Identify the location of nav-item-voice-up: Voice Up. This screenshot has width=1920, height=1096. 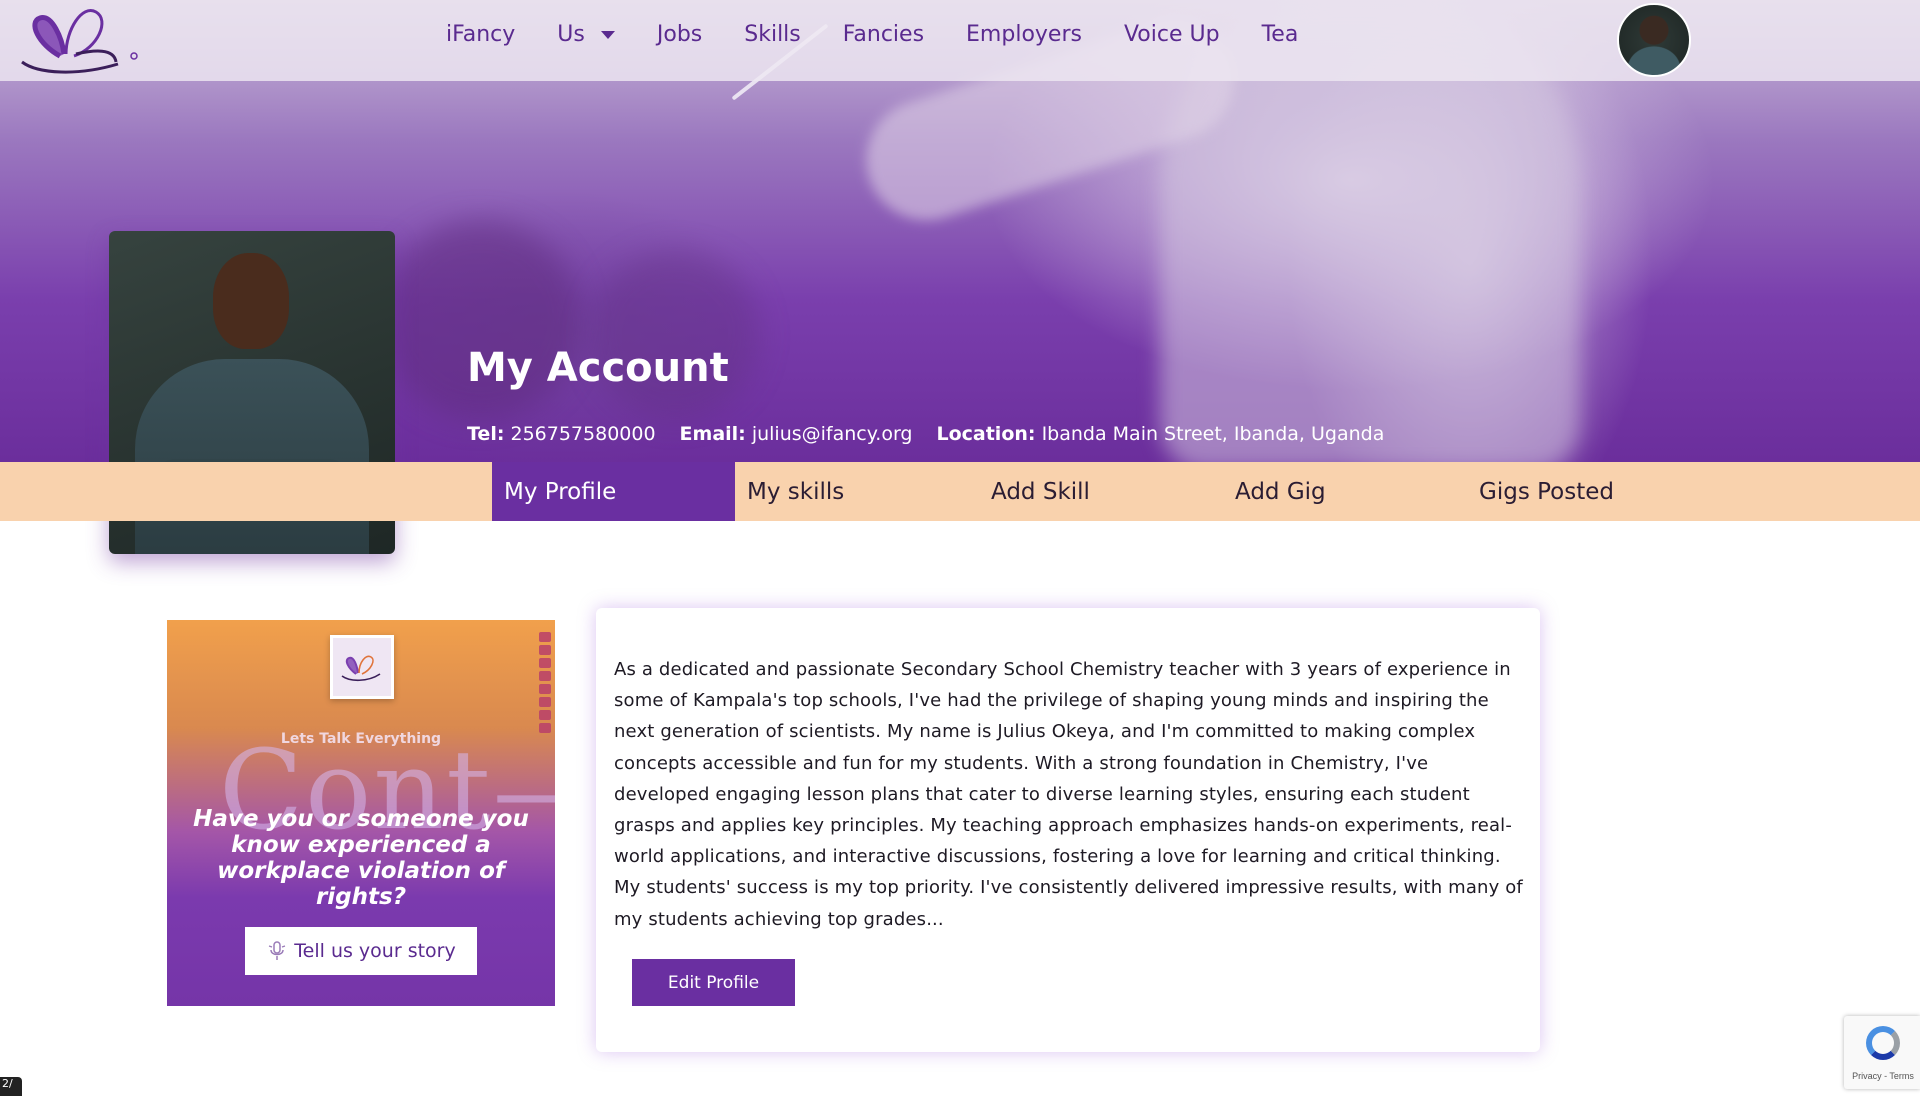
(1172, 34).